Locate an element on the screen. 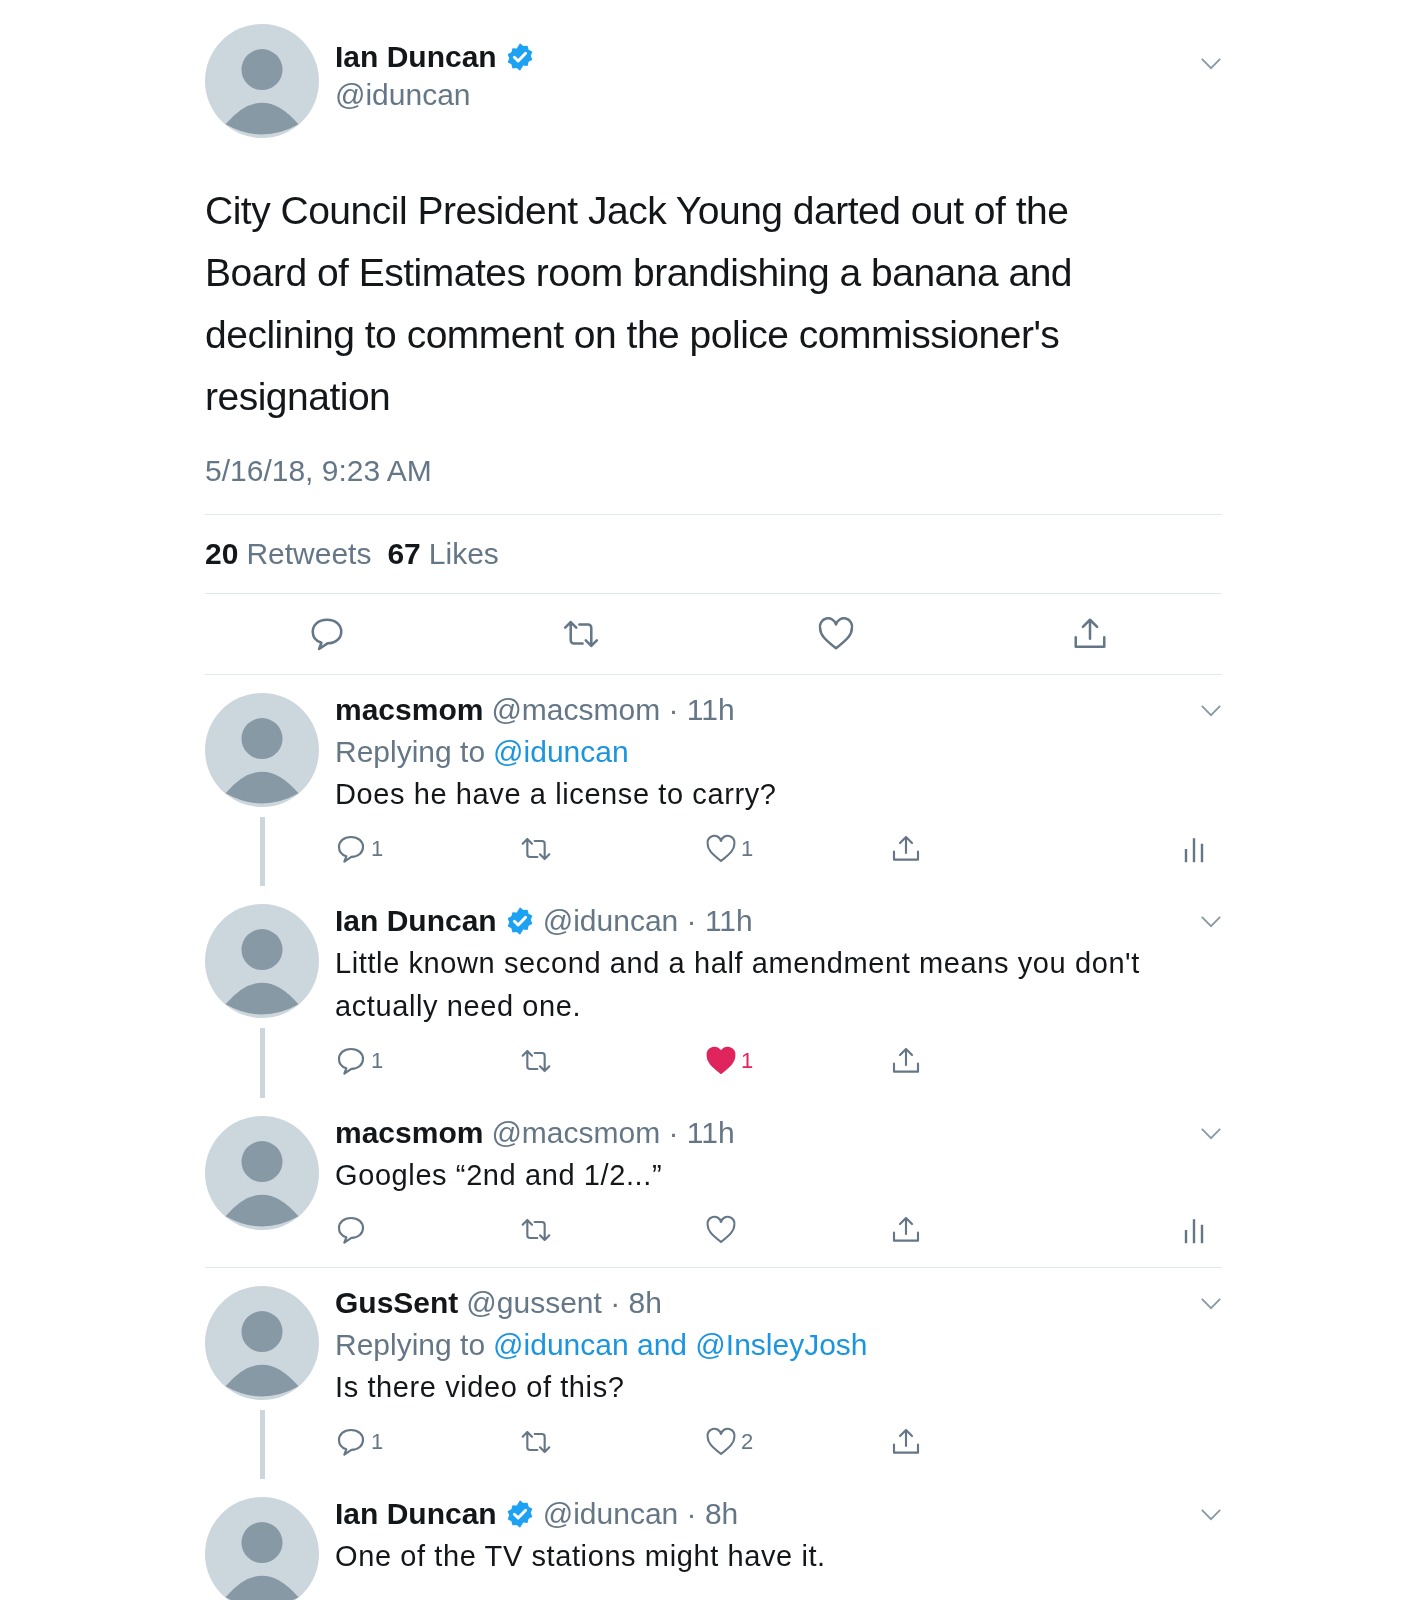 This screenshot has width=1426, height=1600. reply-text: Little known second and a half amendment means you don't actually need one. is located at coordinates (738, 985).